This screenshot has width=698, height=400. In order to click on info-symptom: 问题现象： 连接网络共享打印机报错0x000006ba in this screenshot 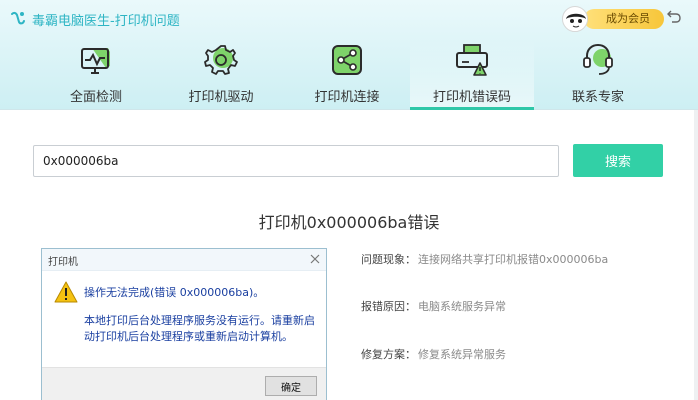, I will do `click(484, 259)`.